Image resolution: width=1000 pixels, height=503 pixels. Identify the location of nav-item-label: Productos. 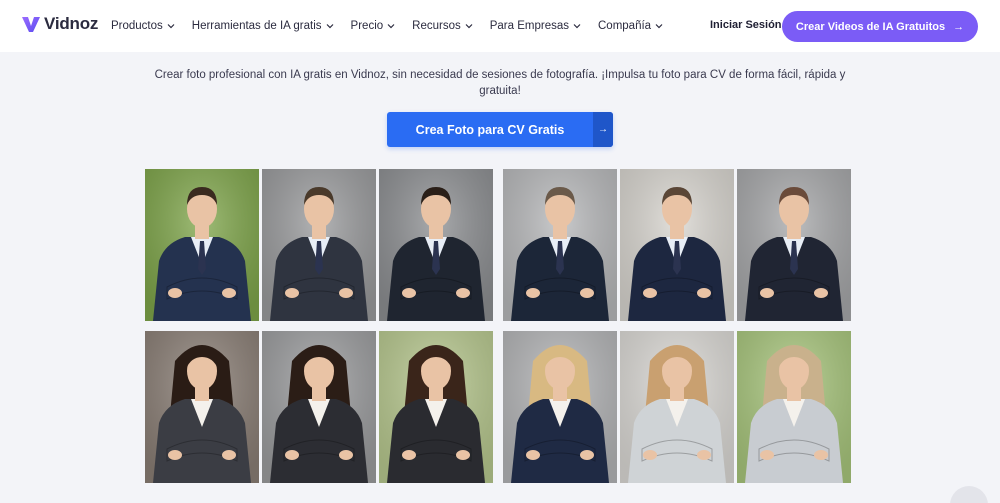
(137, 26).